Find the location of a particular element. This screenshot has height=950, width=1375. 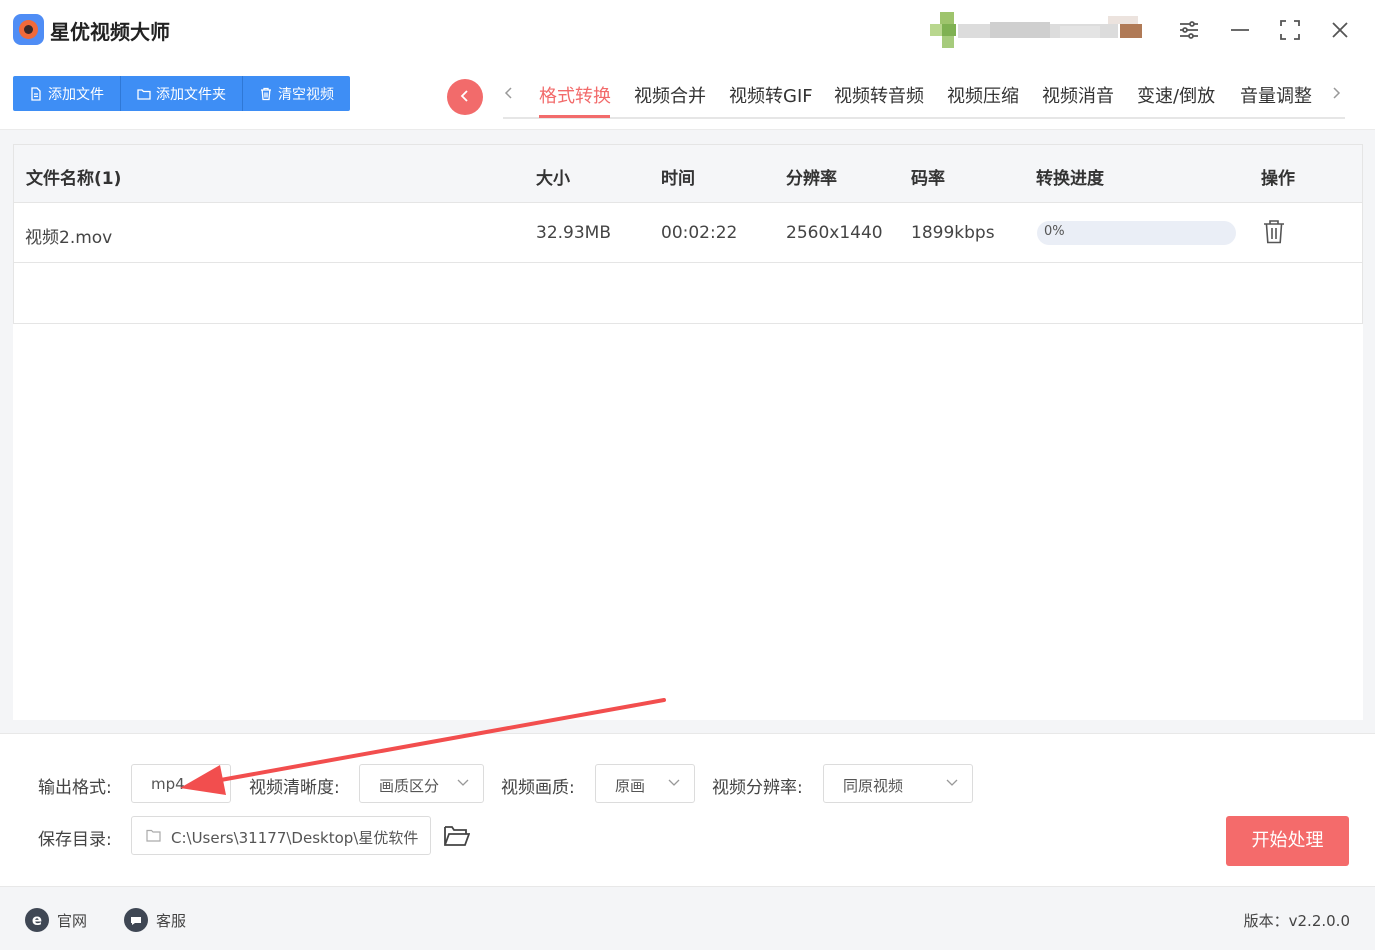

clear-videos-button: 清空视频 is located at coordinates (296, 93).